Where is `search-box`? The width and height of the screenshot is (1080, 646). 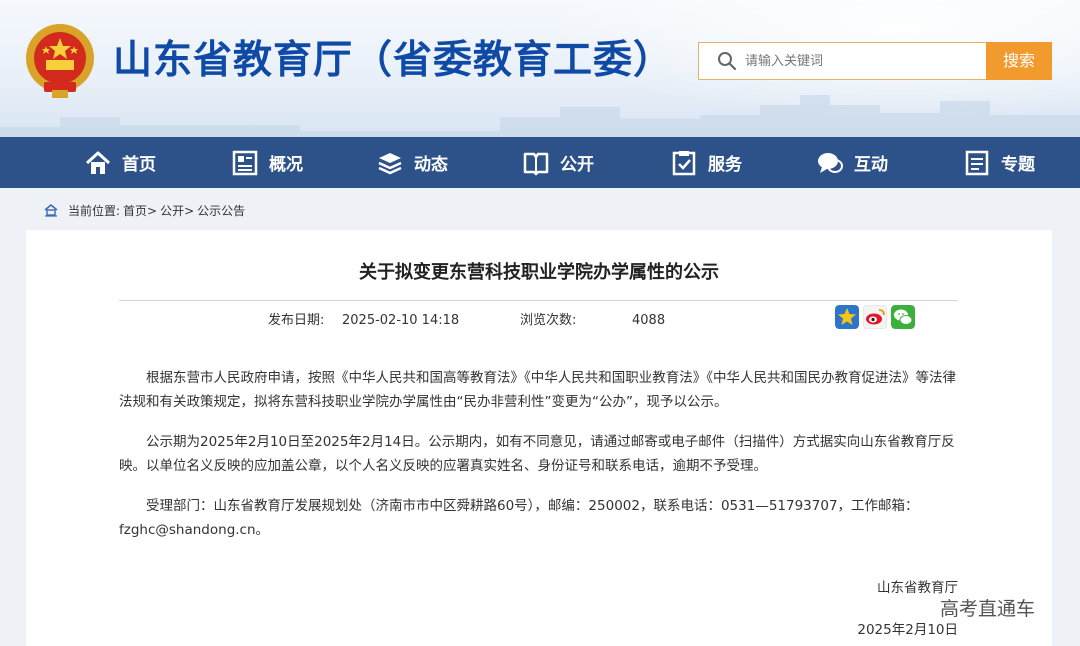
search-box is located at coordinates (843, 61).